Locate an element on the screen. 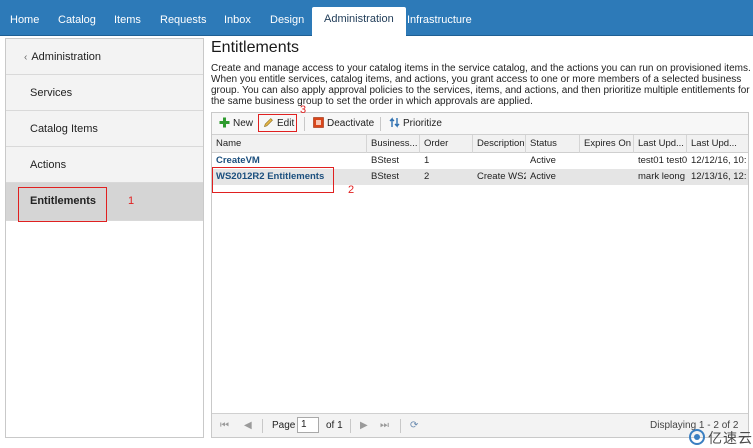 Image resolution: width=753 pixels, height=448 pixels. page-label: Page is located at coordinates (284, 425).